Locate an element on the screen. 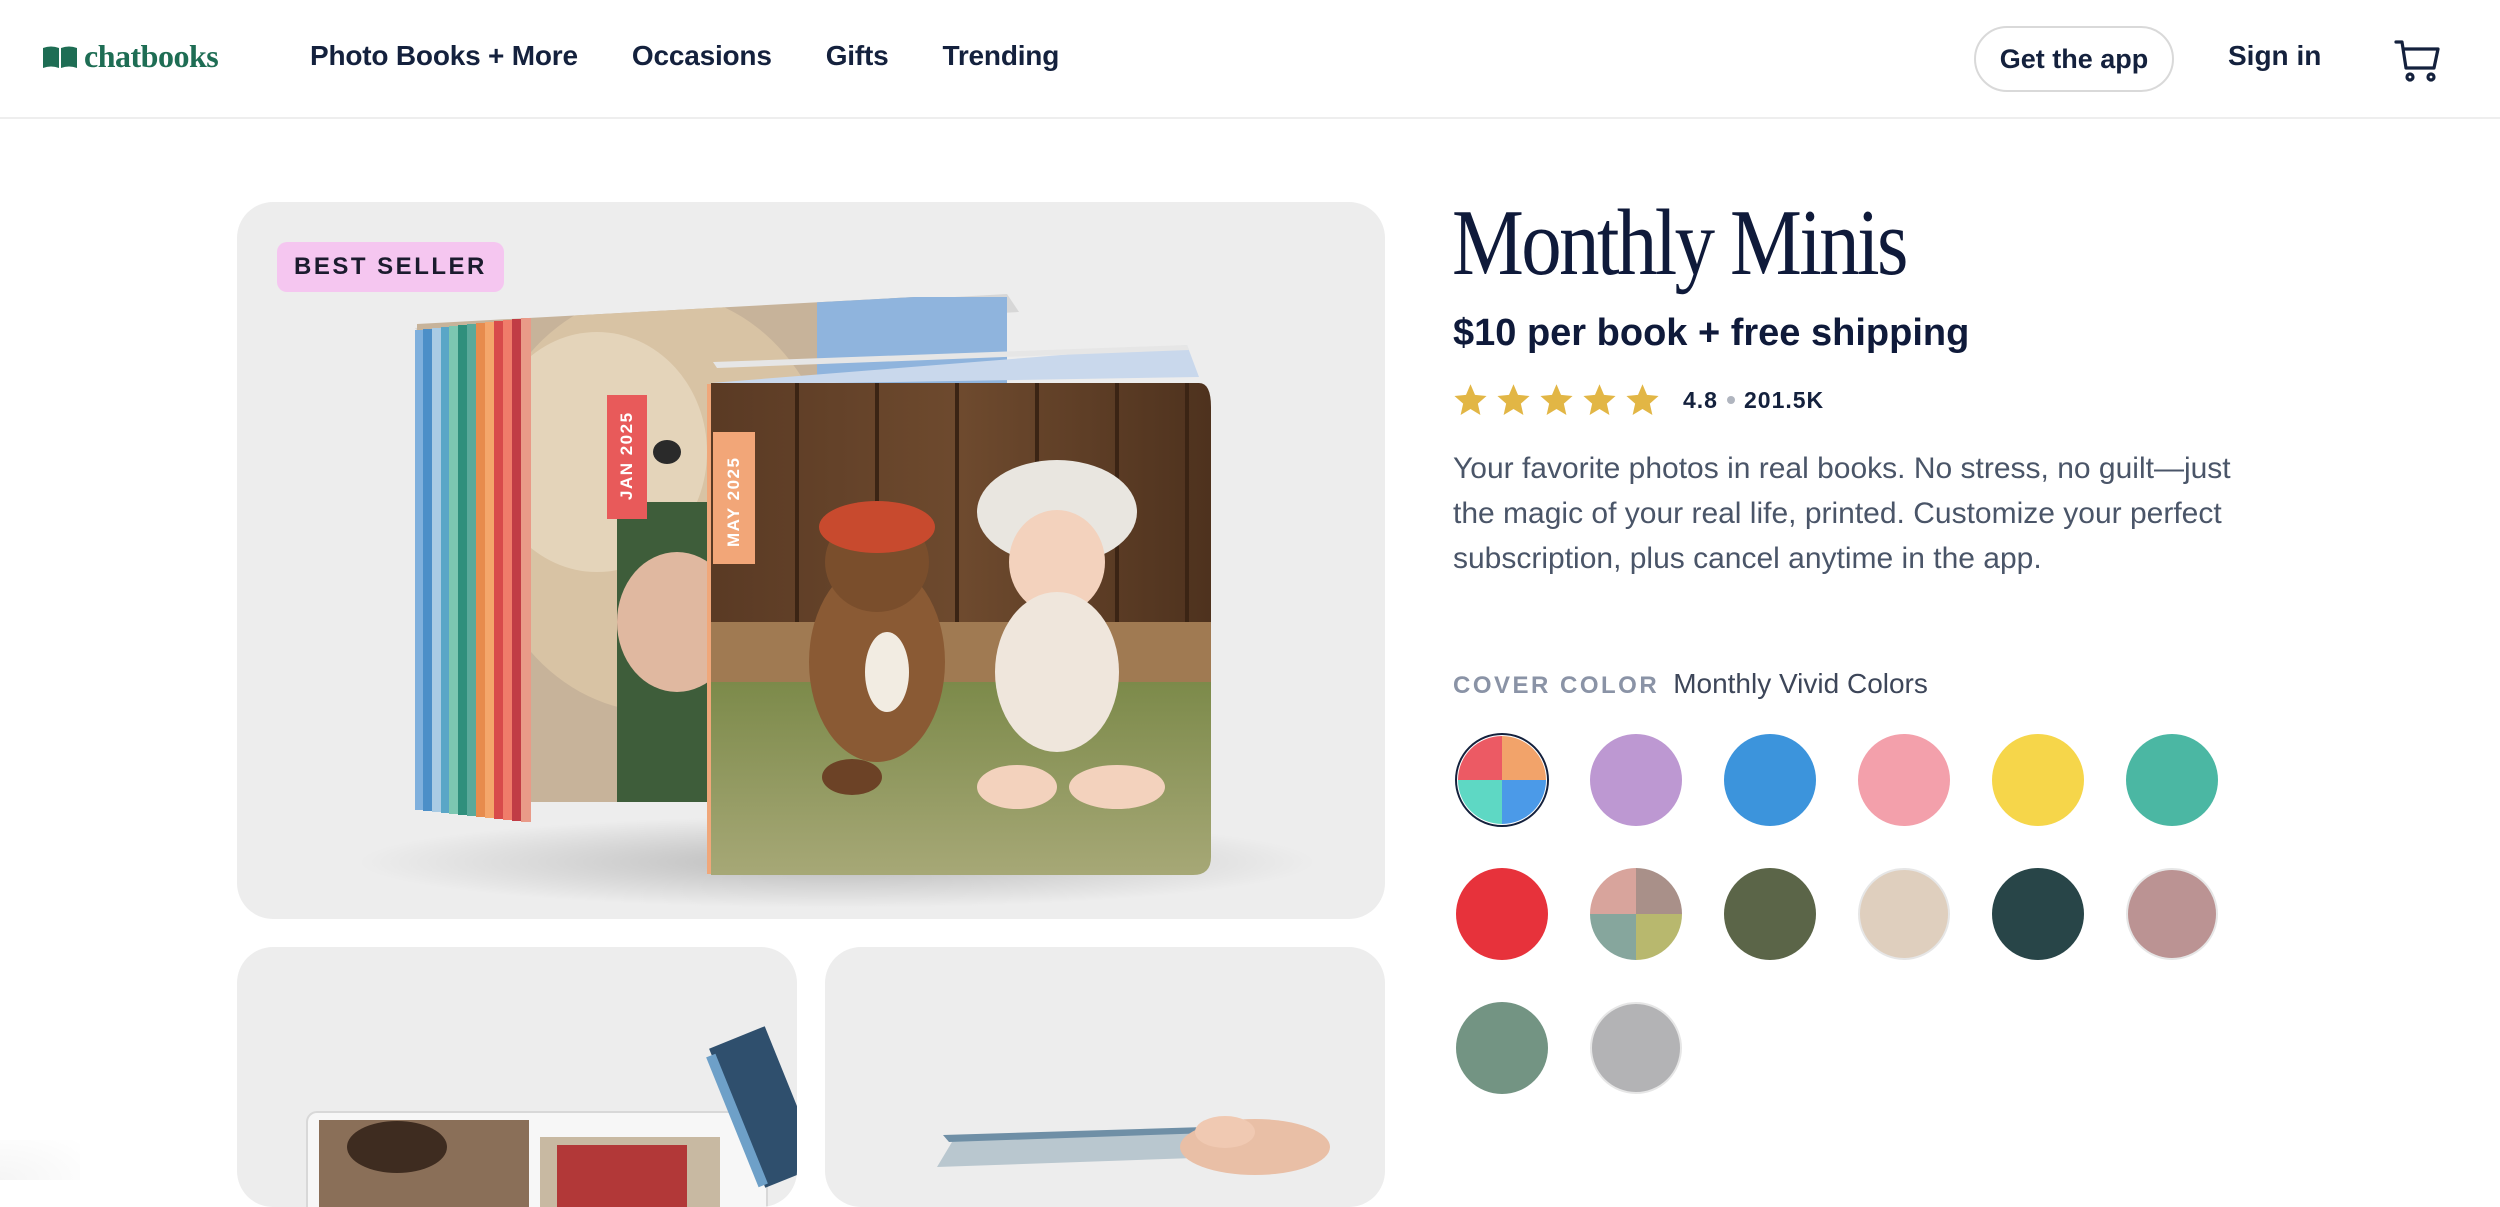 Image resolution: width=2500 pixels, height=1207 pixels. review-count: 201.5K is located at coordinates (1784, 399).